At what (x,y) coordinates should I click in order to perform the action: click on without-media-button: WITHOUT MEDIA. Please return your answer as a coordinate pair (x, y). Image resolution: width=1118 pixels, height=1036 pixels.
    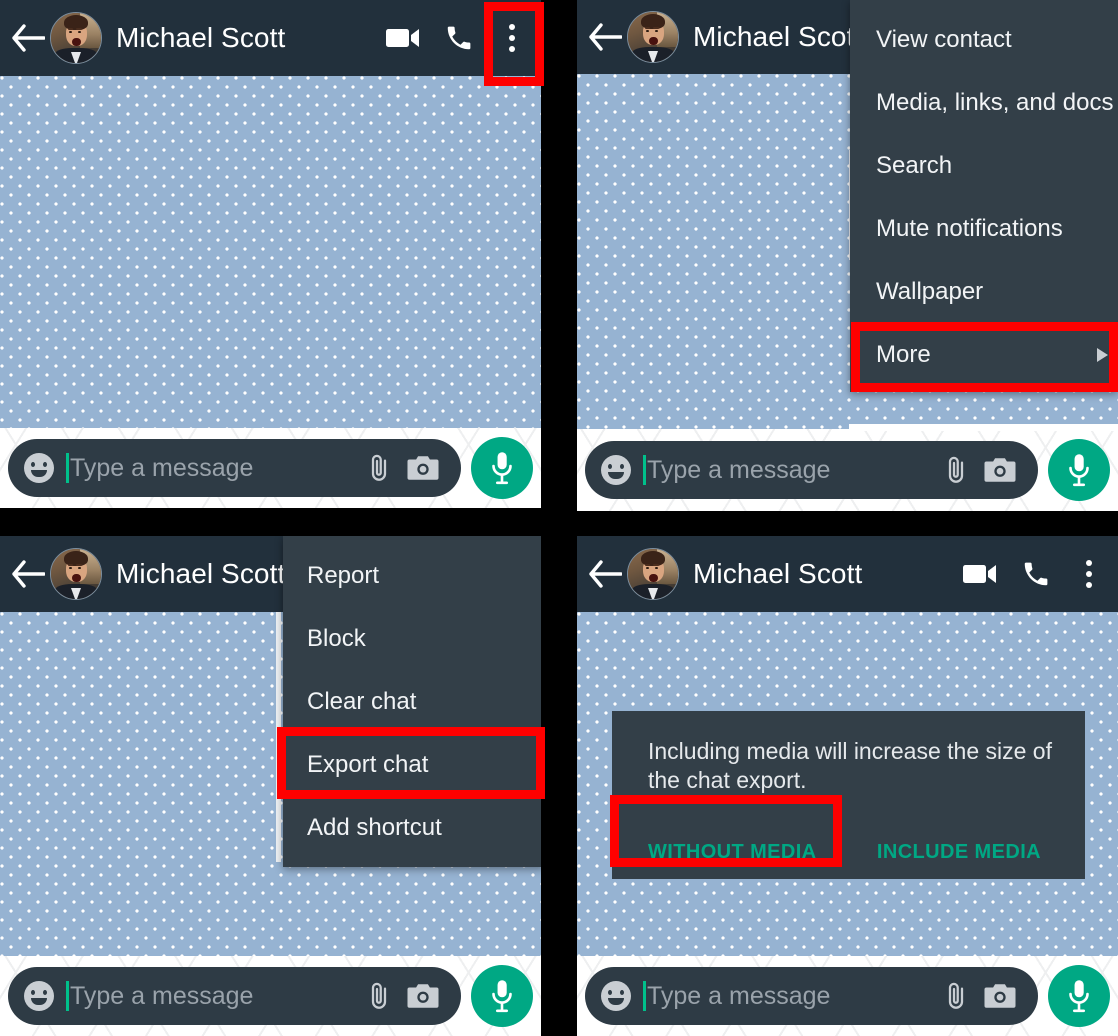
    Looking at the image, I should click on (714, 852).